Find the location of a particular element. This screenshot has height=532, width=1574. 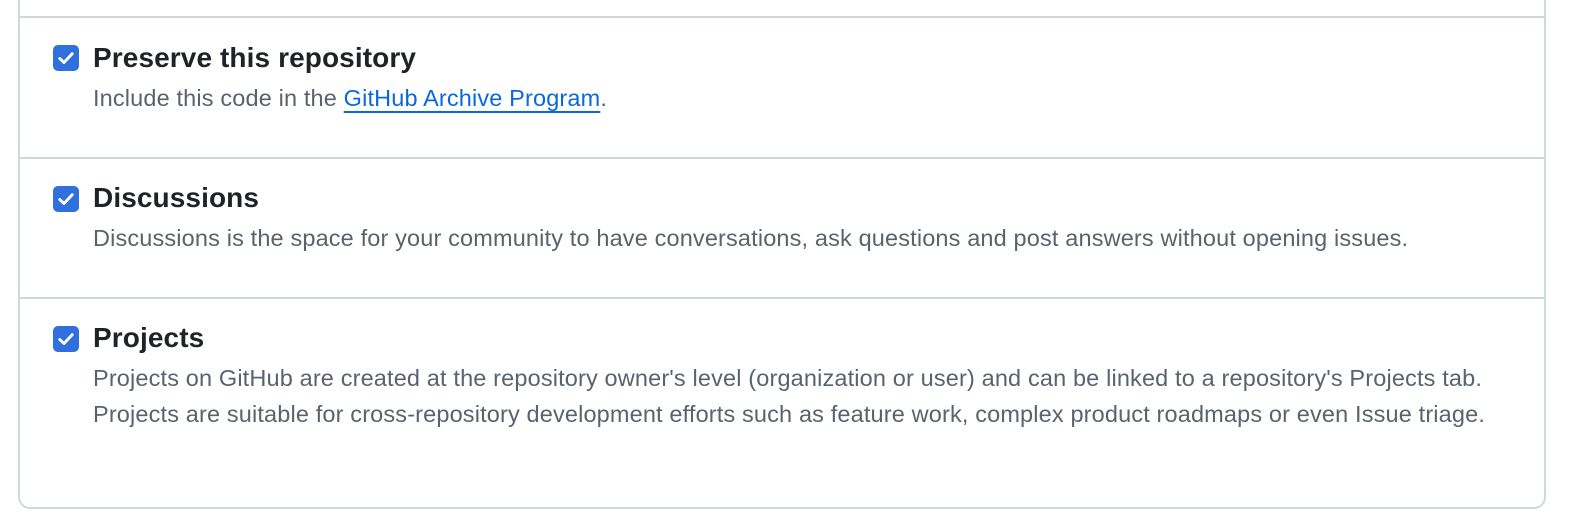

preserve-repository-checkbox is located at coordinates (66, 58).